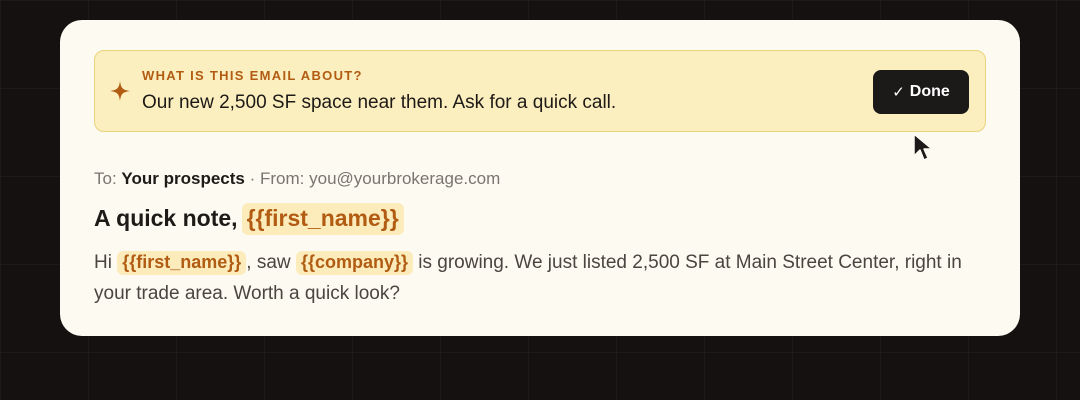 Image resolution: width=1080 pixels, height=400 pixels. I want to click on to-value: Your prospects, so click(182, 178).